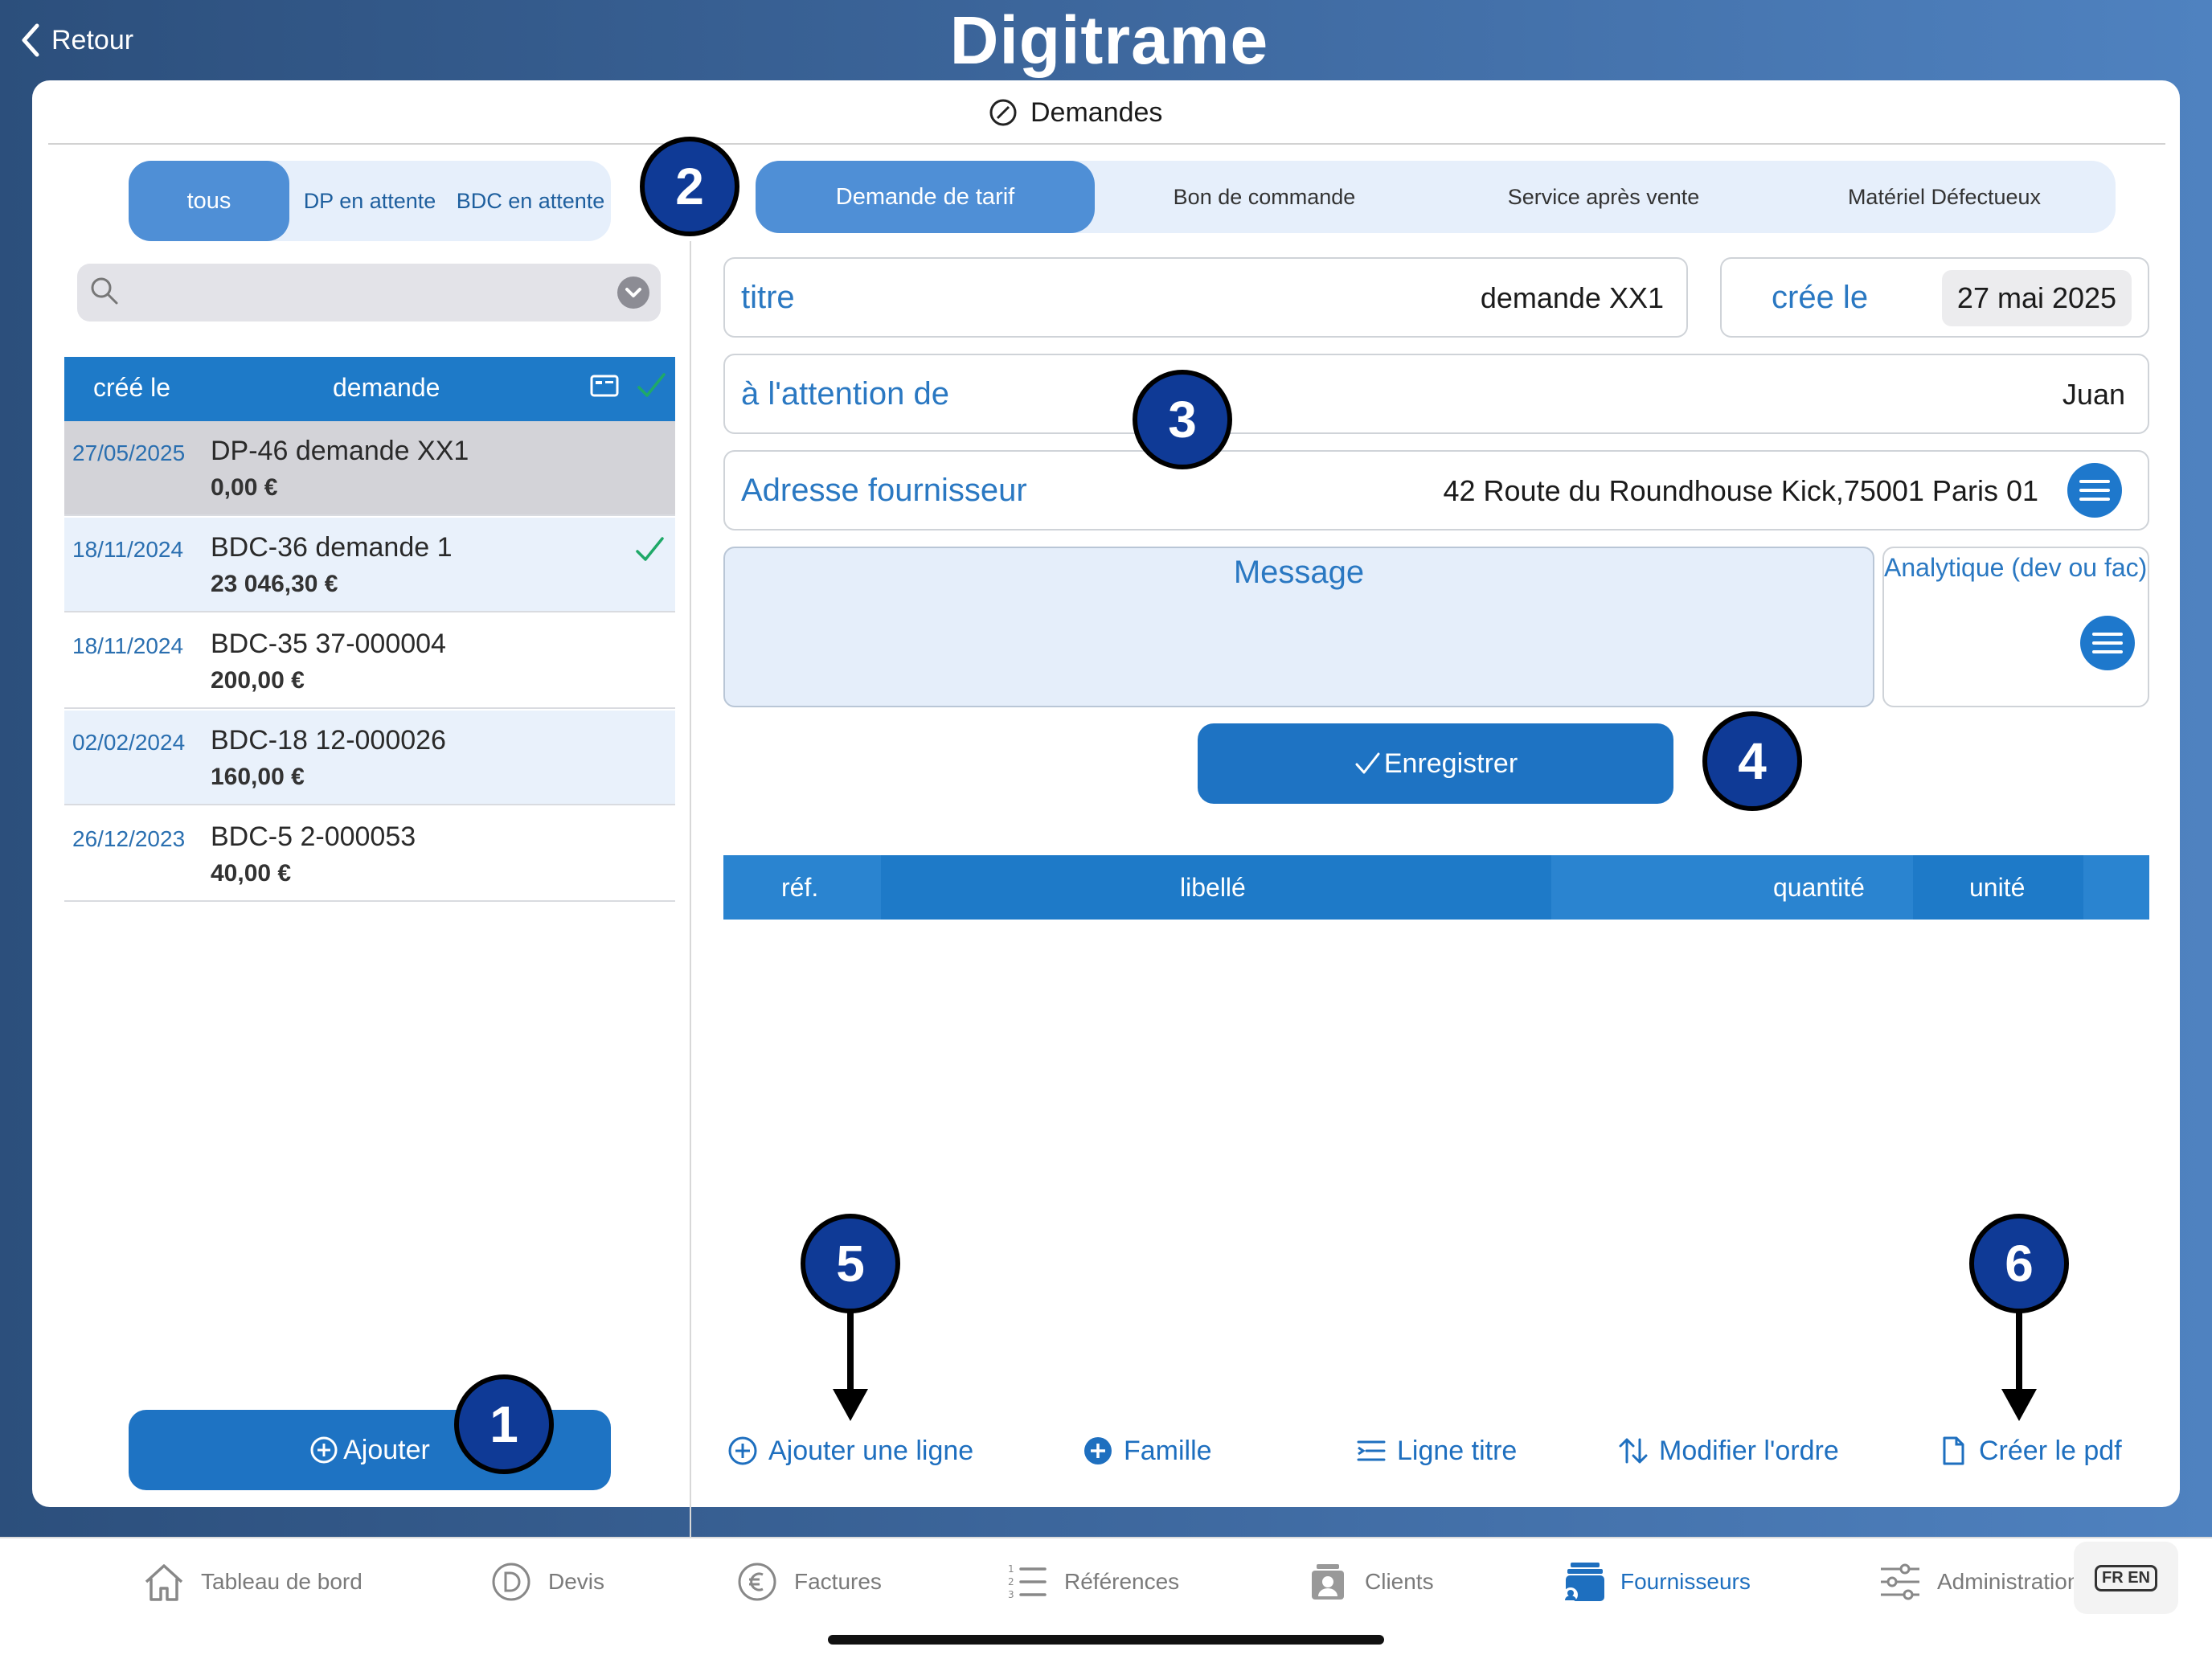  Describe the element at coordinates (1633, 1451) in the screenshot. I see `sort-arrows-icon` at that location.